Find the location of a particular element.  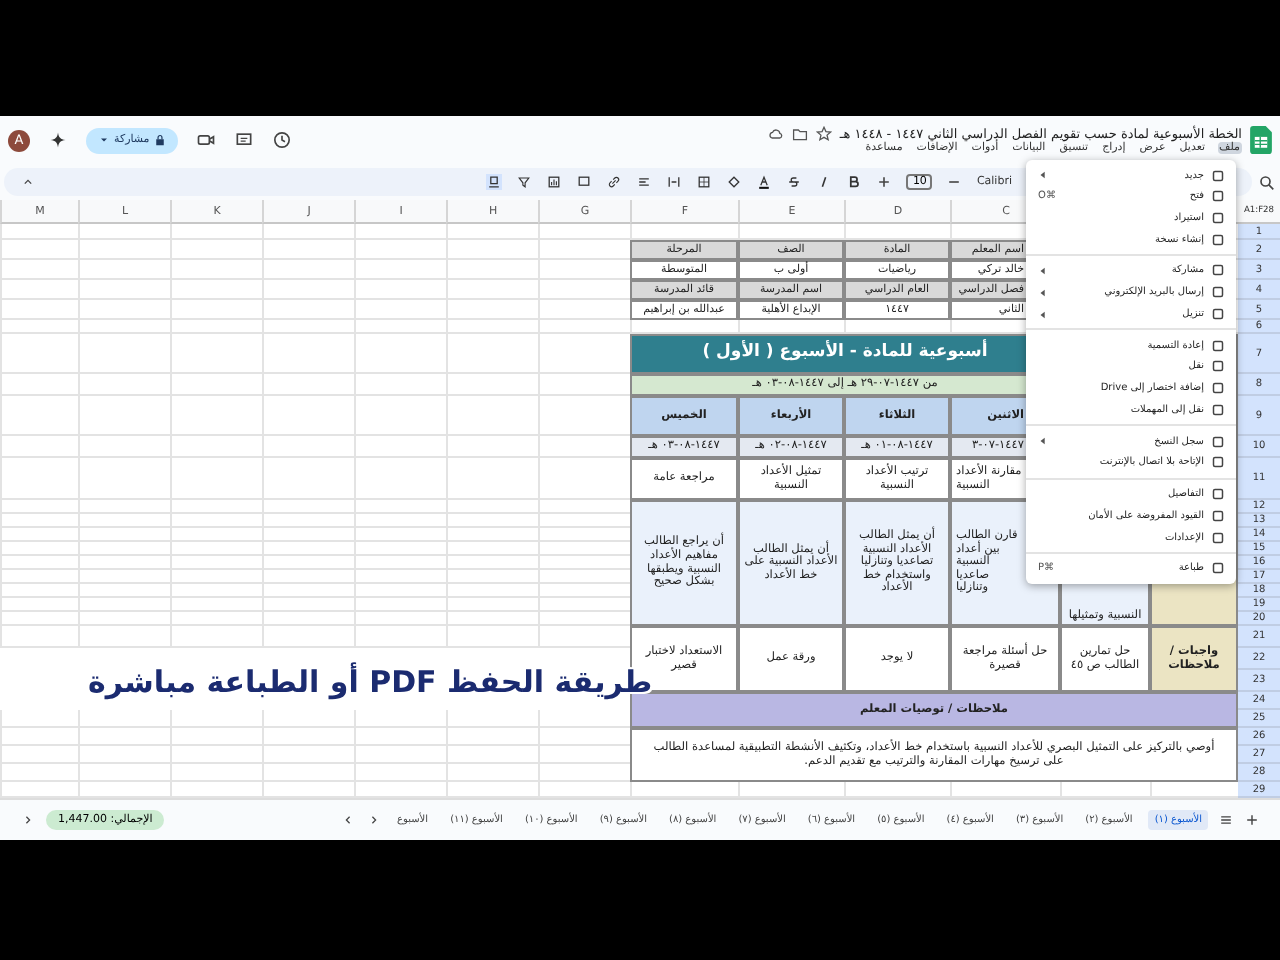

strikethrough-icon is located at coordinates (794, 182).